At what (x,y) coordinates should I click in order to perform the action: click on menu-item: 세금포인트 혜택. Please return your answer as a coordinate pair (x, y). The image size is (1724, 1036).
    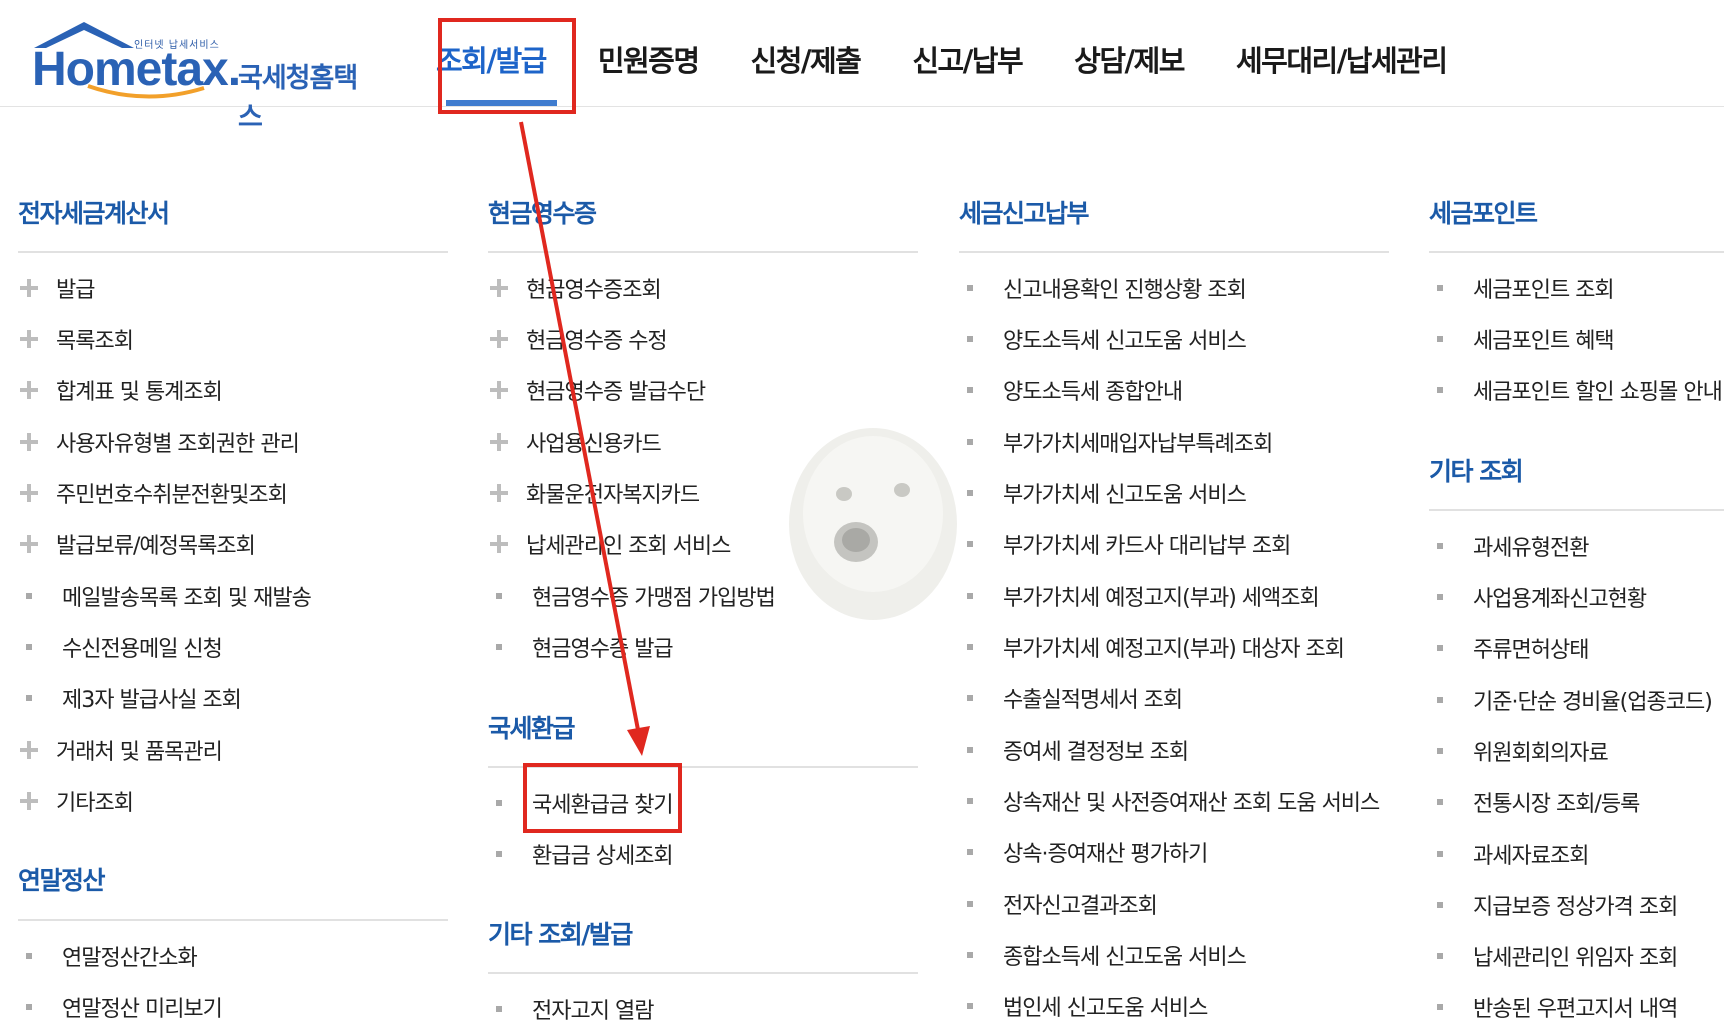
    Looking at the image, I should click on (1522, 339).